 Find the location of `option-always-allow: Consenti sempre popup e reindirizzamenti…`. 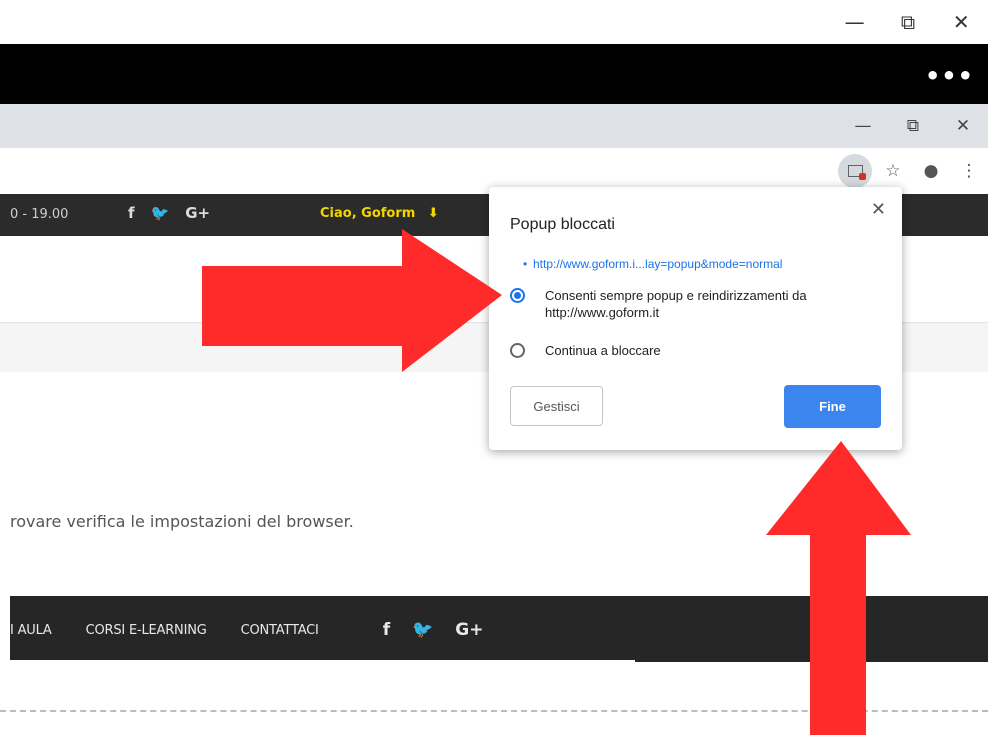

option-always-allow: Consenti sempre popup e reindirizzamenti… is located at coordinates (658, 304).